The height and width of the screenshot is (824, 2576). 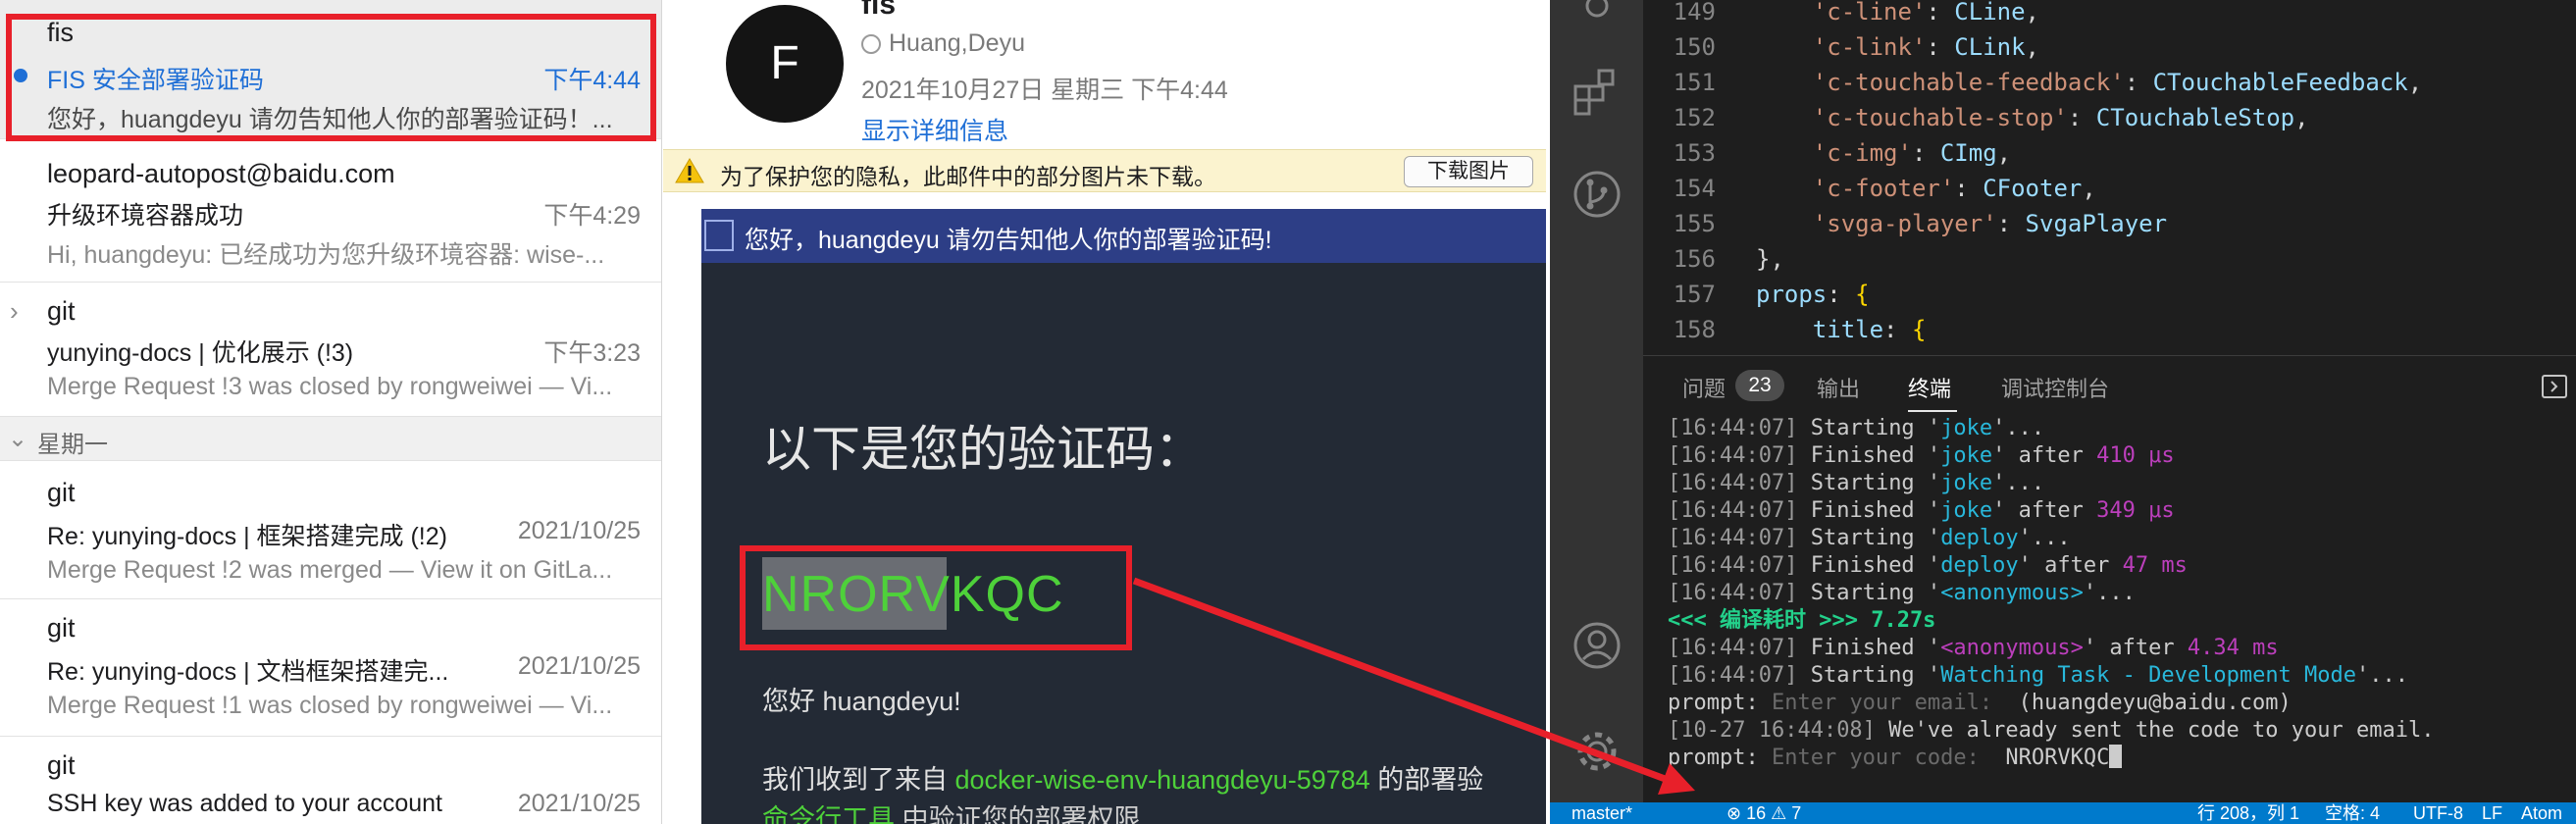 I want to click on branch-indicator: master*, so click(x=1601, y=813).